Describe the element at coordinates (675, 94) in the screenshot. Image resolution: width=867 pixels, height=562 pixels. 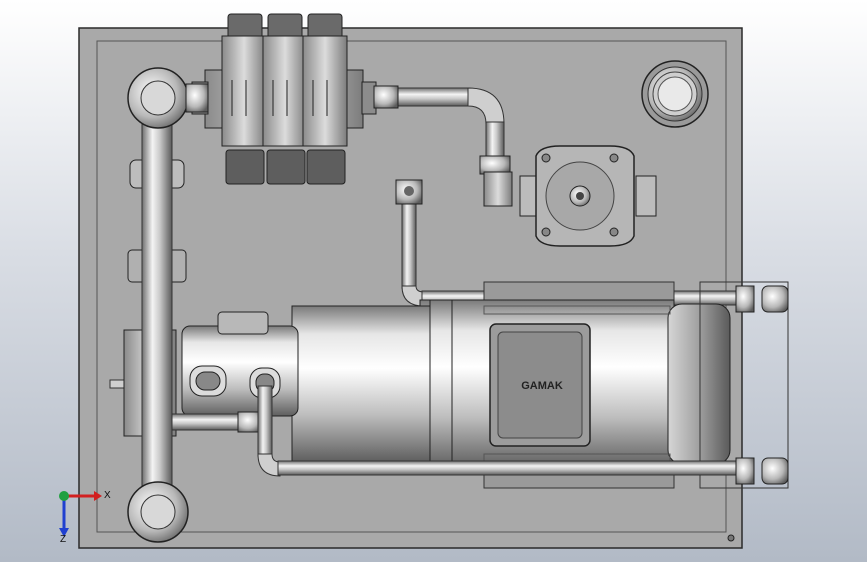
I see `filler-cap` at that location.